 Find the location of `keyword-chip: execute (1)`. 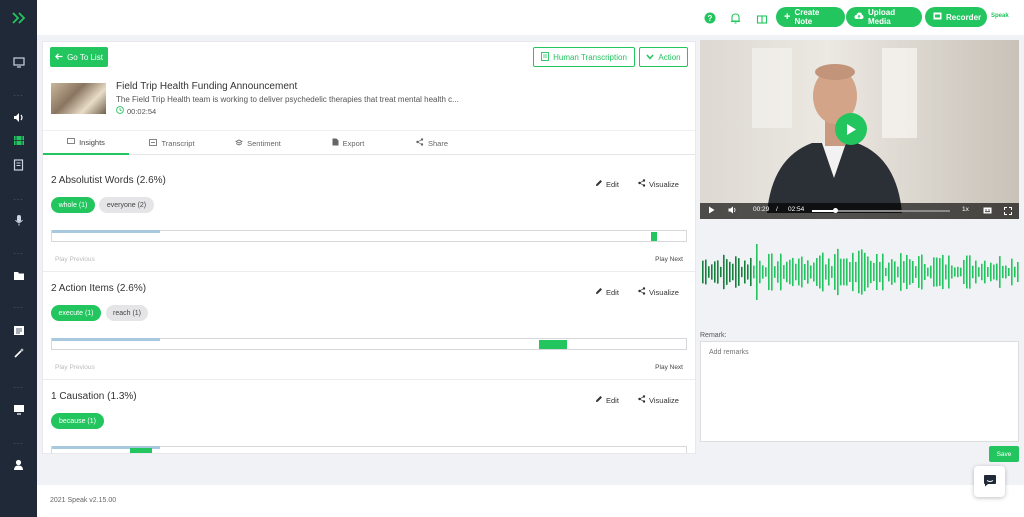

keyword-chip: execute (1) is located at coordinates (76, 313).